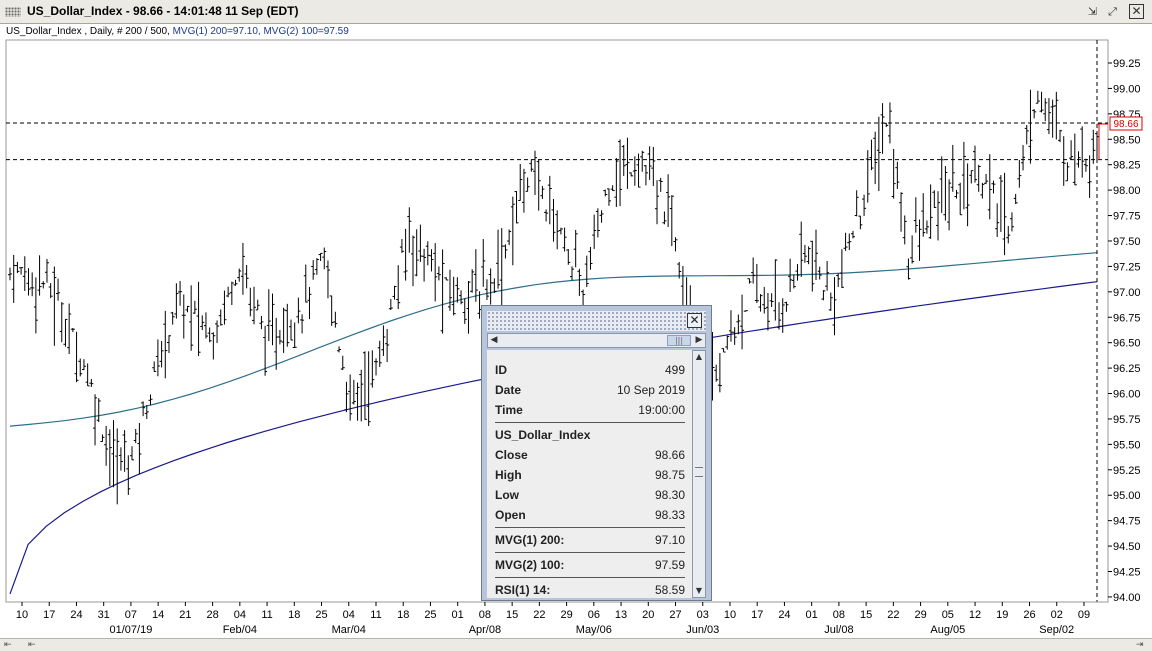 This screenshot has width=1152, height=651. I want to click on row-mvg2: MVG(2) 100: 97.59, so click(590, 565).